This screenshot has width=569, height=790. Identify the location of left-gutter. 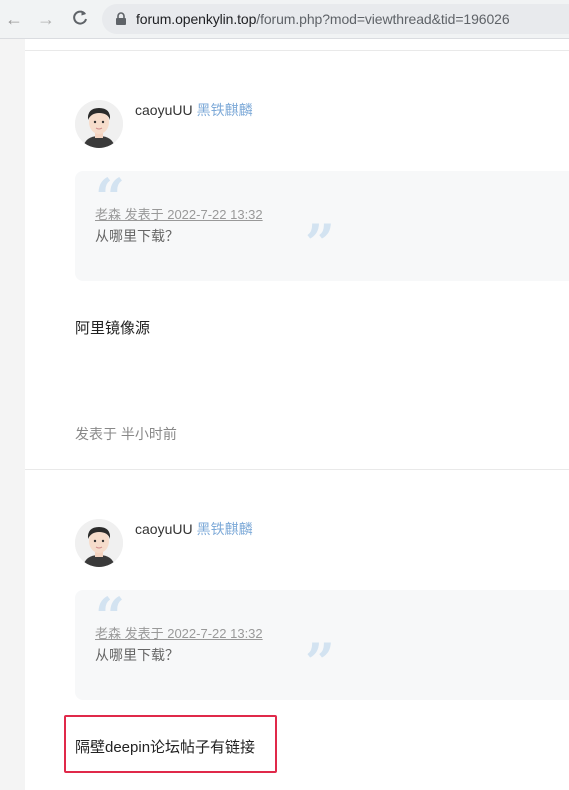
(12, 414).